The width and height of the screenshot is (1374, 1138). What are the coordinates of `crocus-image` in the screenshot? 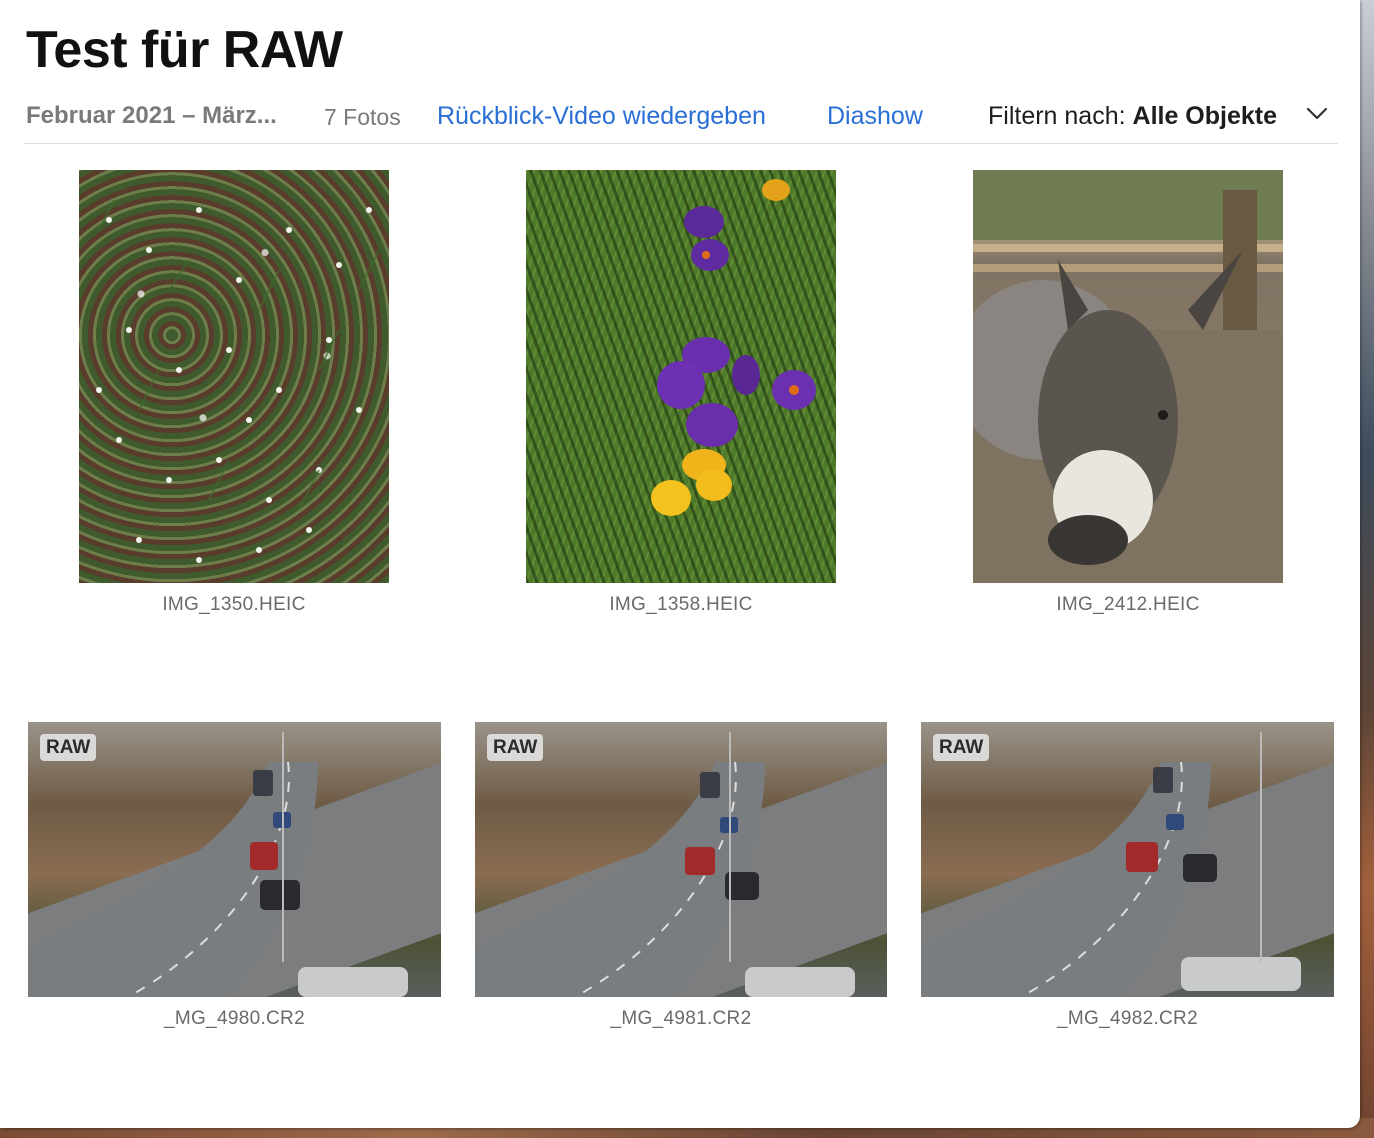 It's located at (733, 347).